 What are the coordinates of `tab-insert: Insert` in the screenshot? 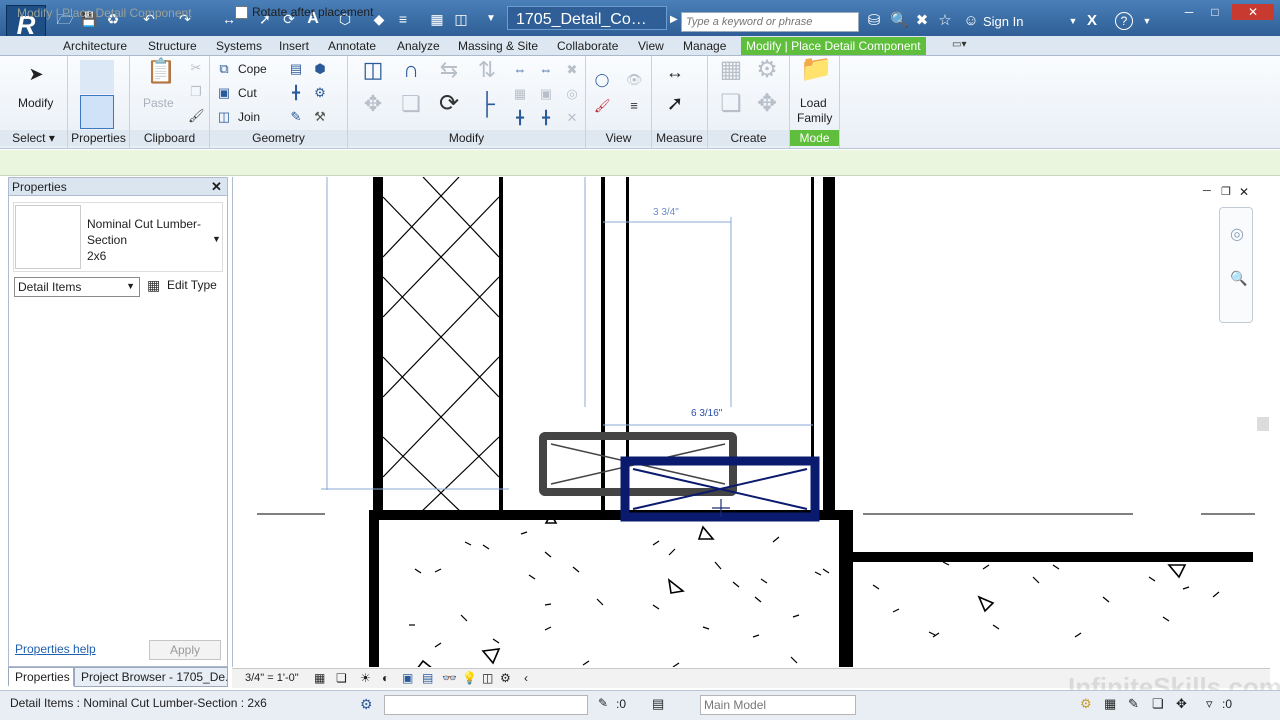 It's located at (294, 46).